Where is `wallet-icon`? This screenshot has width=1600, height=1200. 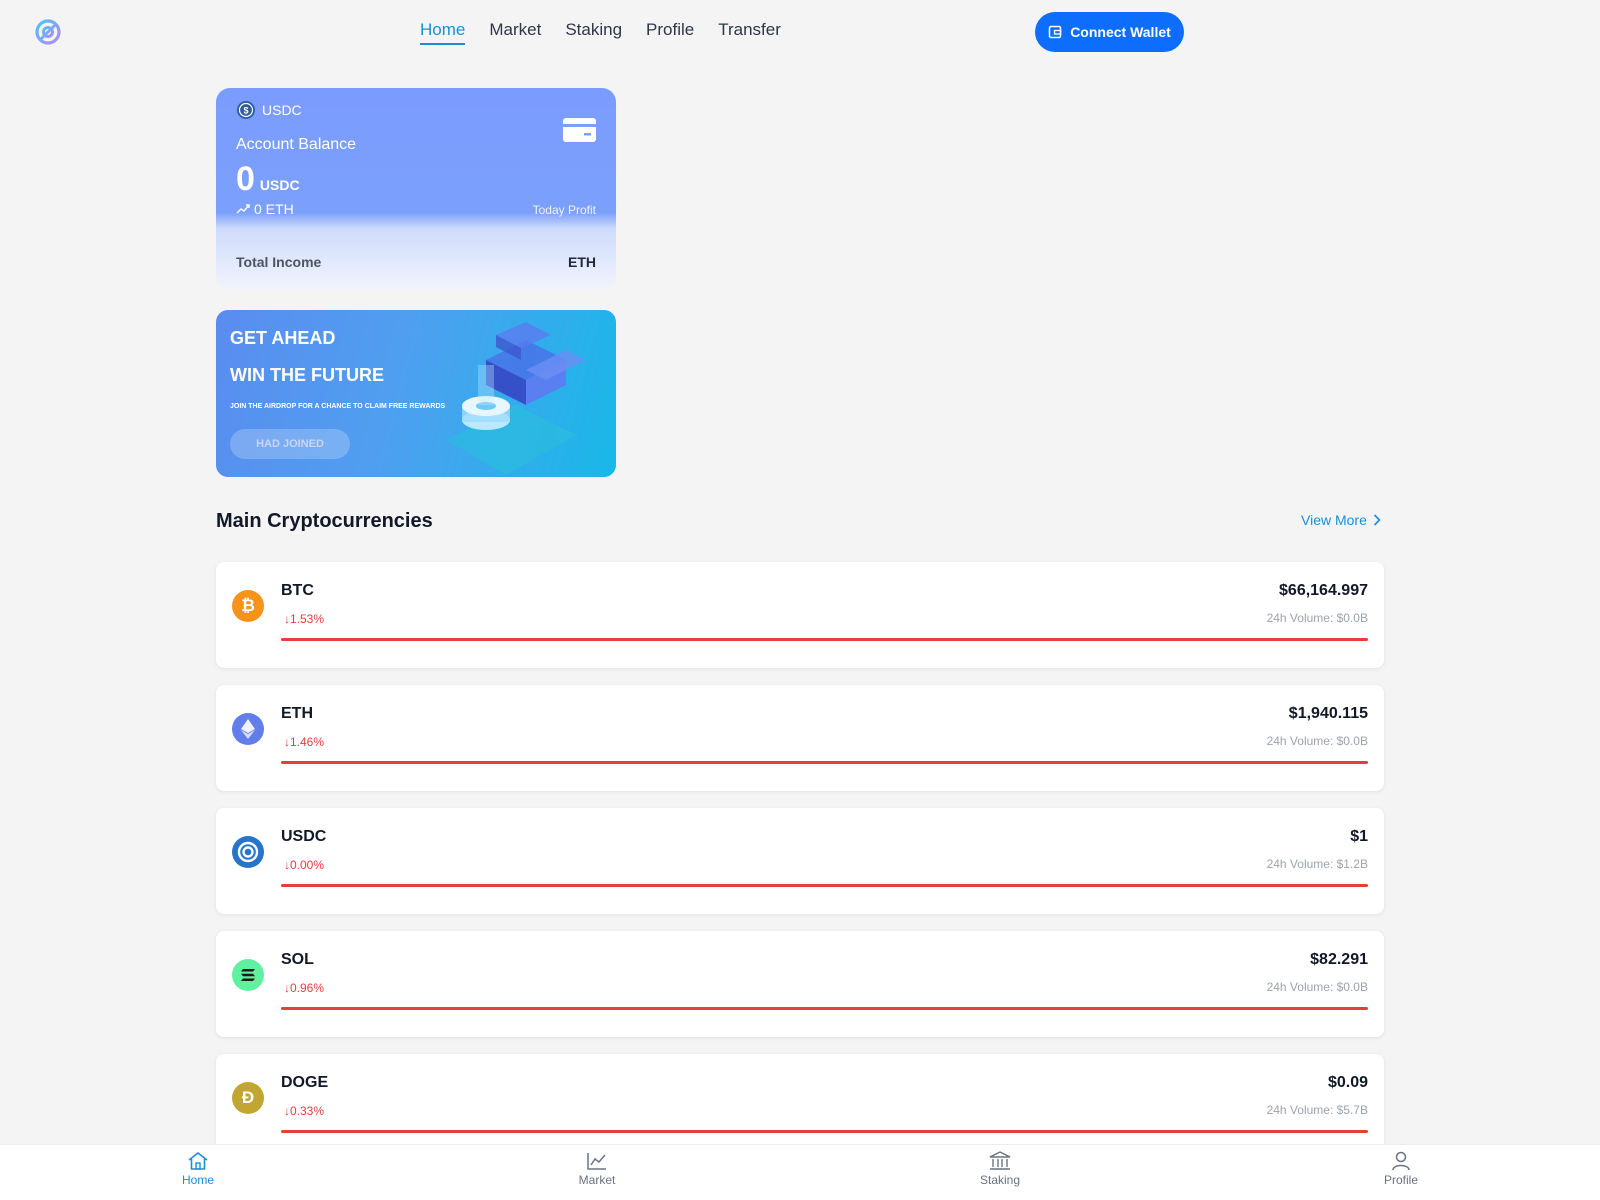
wallet-icon is located at coordinates (1055, 32).